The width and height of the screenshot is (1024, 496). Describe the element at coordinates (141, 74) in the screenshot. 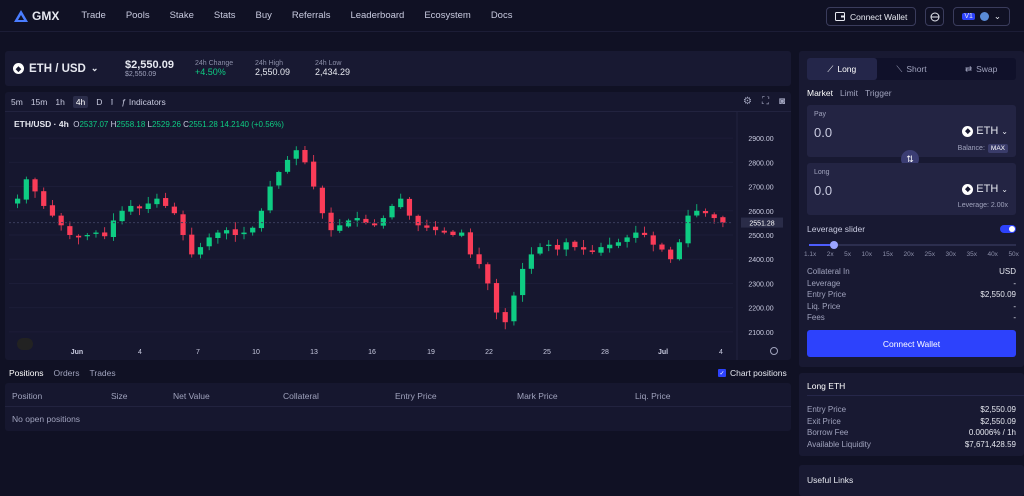

I see `current-price-small: $2,550.09` at that location.